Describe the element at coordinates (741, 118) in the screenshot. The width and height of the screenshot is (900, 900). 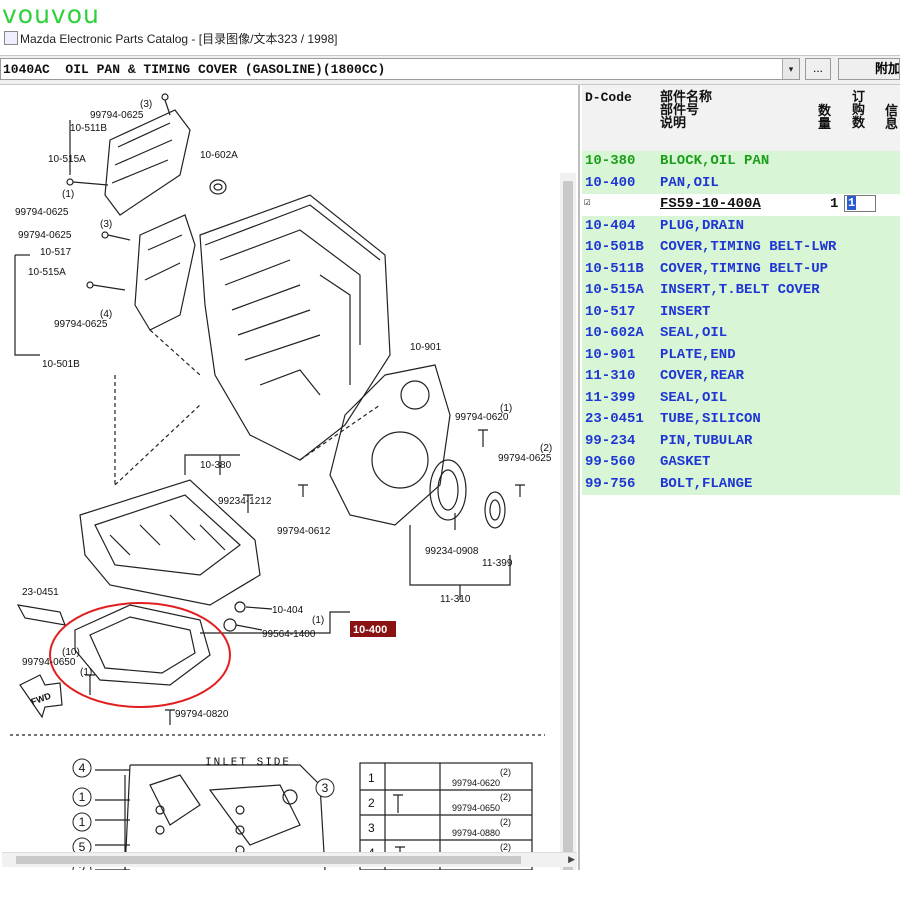
I see `parts-table-header: D-Code 部件名称 部件号 说明 数量 订购数 信息` at that location.